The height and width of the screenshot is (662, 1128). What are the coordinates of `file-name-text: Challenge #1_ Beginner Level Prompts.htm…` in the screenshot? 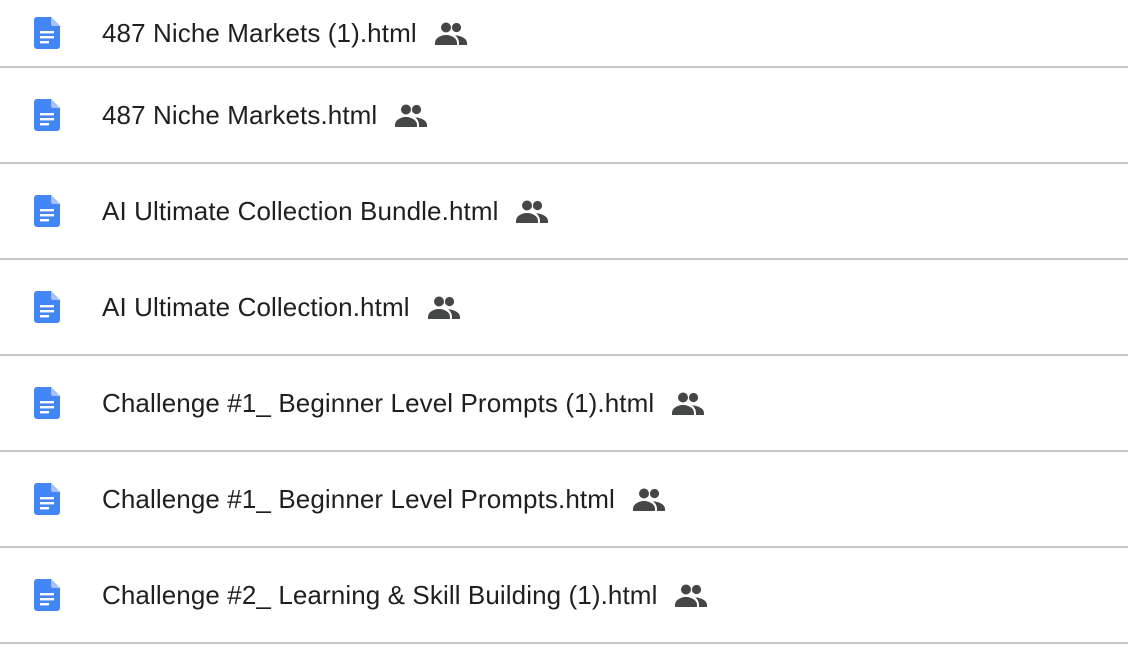 It's located at (358, 498).